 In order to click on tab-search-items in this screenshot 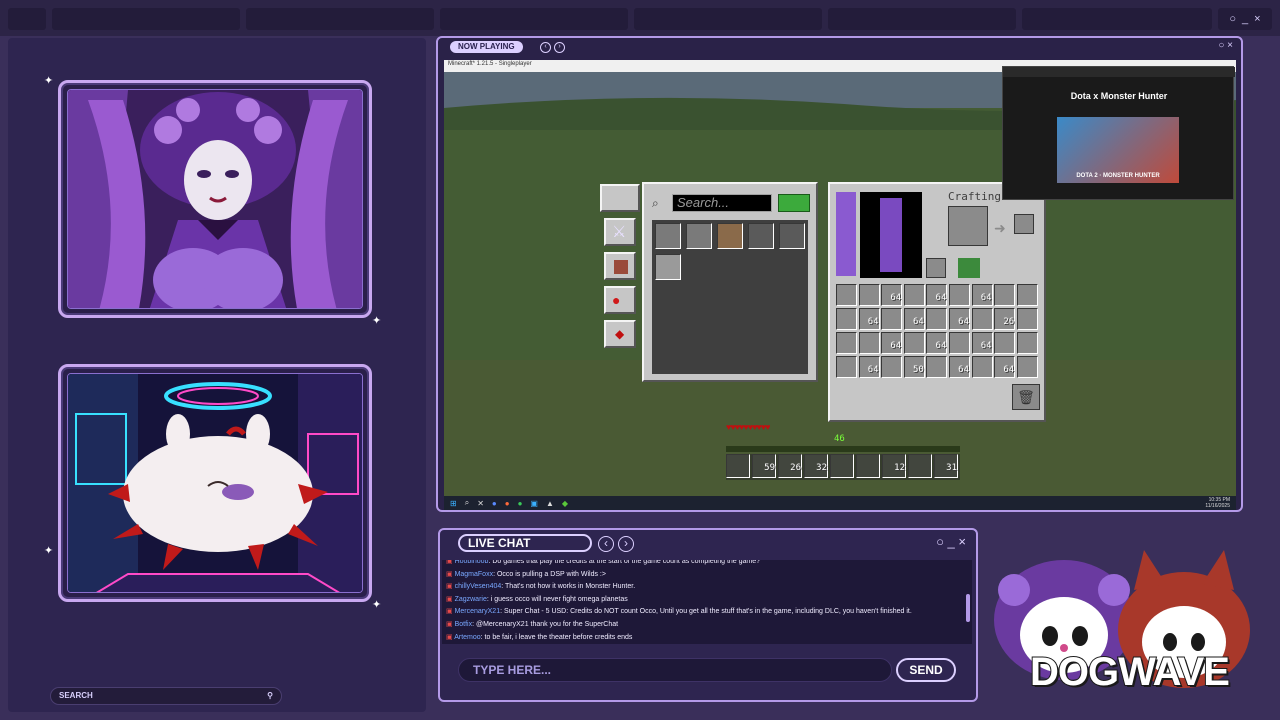, I will do `click(620, 198)`.